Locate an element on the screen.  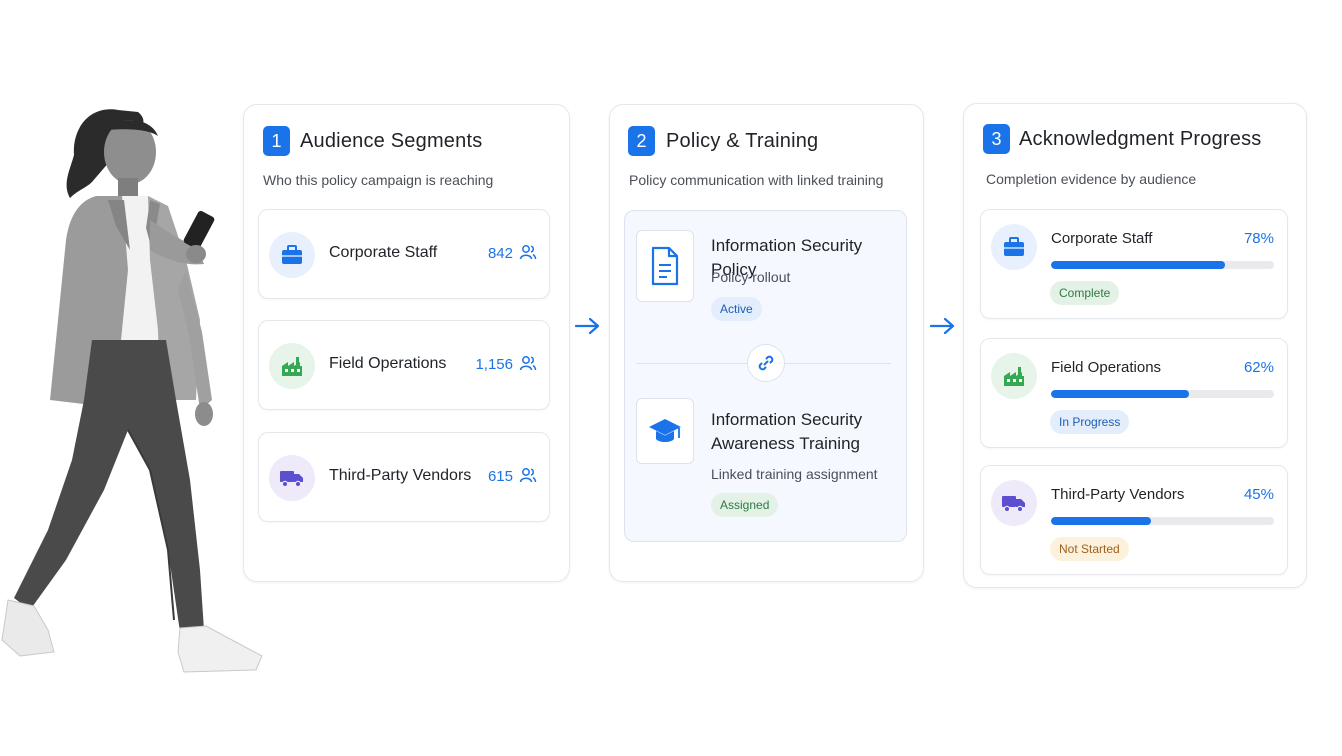
progress-name: Corporate Staff is located at coordinates (1102, 238).